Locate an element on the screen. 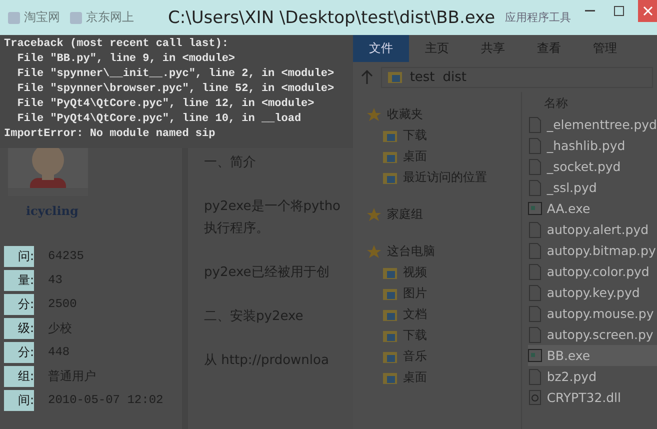 Image resolution: width=657 pixels, height=429 pixels. file-row: AA.exe is located at coordinates (592, 208).